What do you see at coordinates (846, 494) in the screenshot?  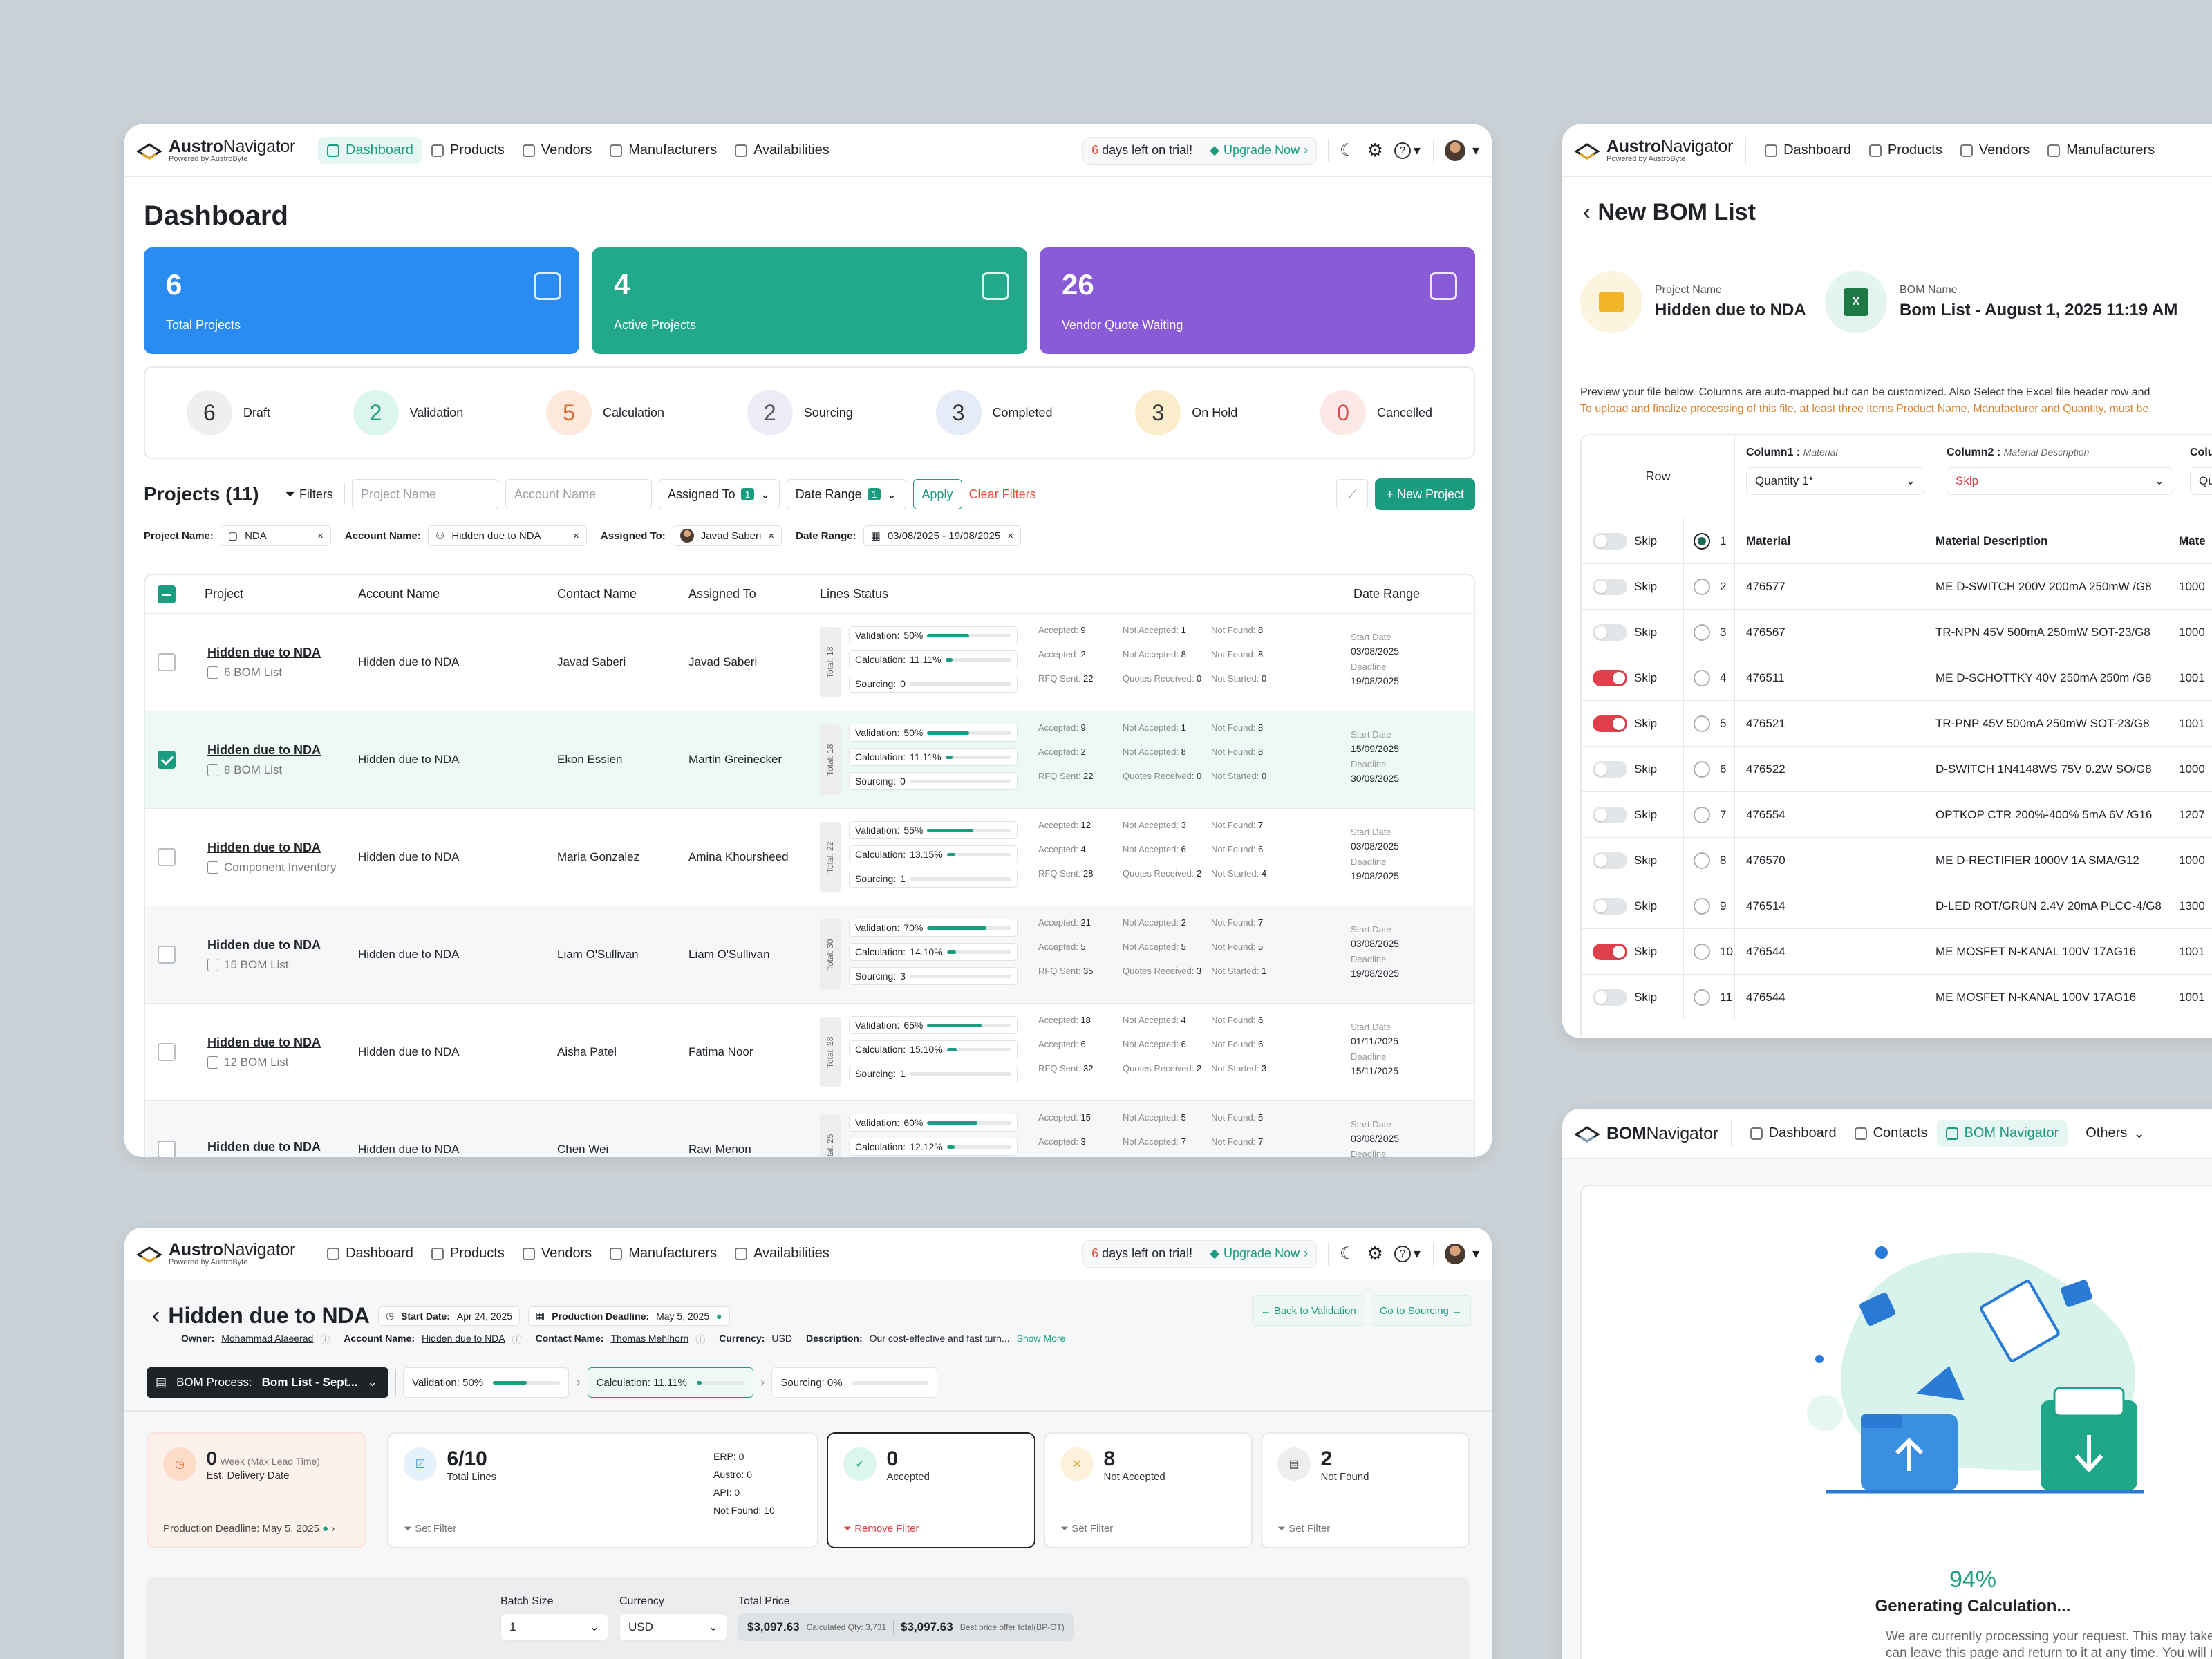 I see `date-range-select: Date Range 1 ⌄` at bounding box center [846, 494].